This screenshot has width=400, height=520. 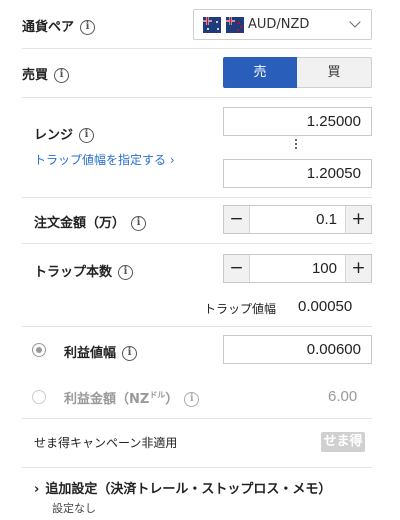 I want to click on side-label-wrap: 売買 i, so click(x=46, y=73).